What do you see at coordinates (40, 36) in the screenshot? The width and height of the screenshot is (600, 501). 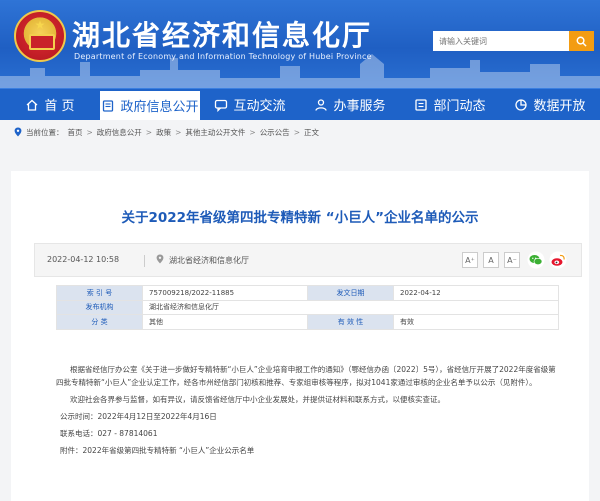 I see `national-emblem-logo: ★` at bounding box center [40, 36].